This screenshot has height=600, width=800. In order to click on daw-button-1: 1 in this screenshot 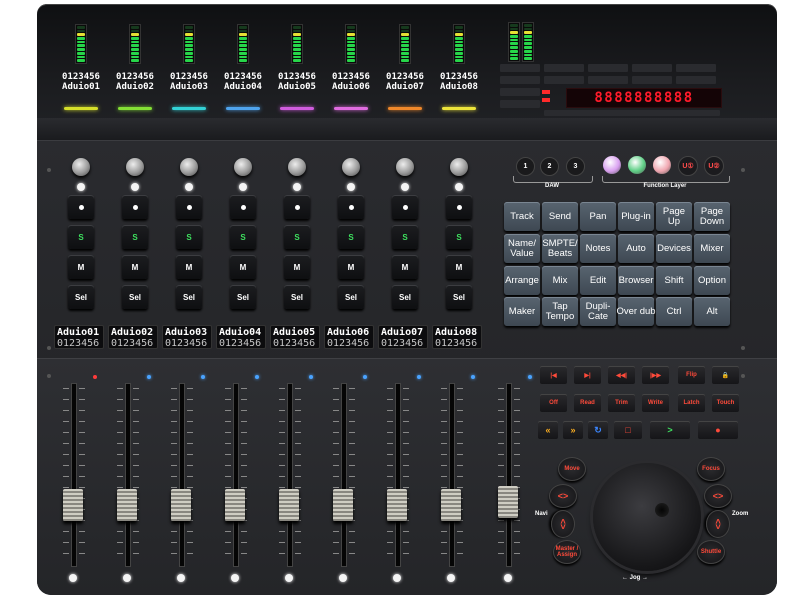, I will do `click(525, 166)`.